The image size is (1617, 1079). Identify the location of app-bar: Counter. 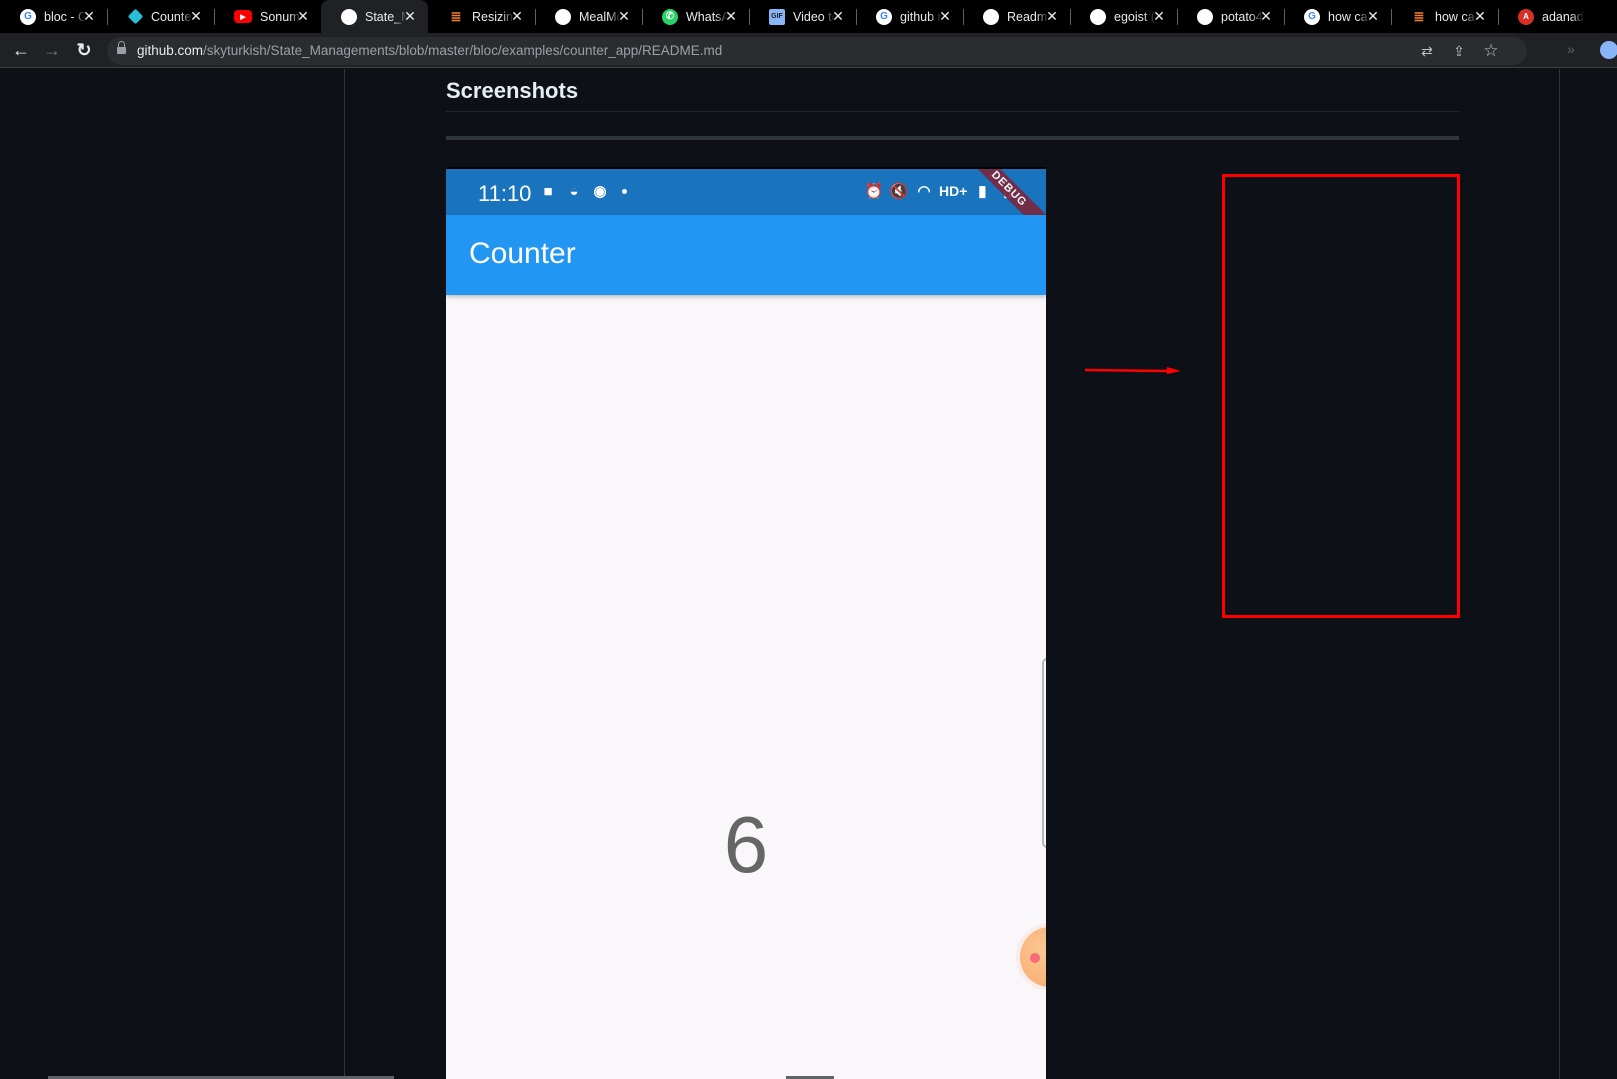
(746, 255).